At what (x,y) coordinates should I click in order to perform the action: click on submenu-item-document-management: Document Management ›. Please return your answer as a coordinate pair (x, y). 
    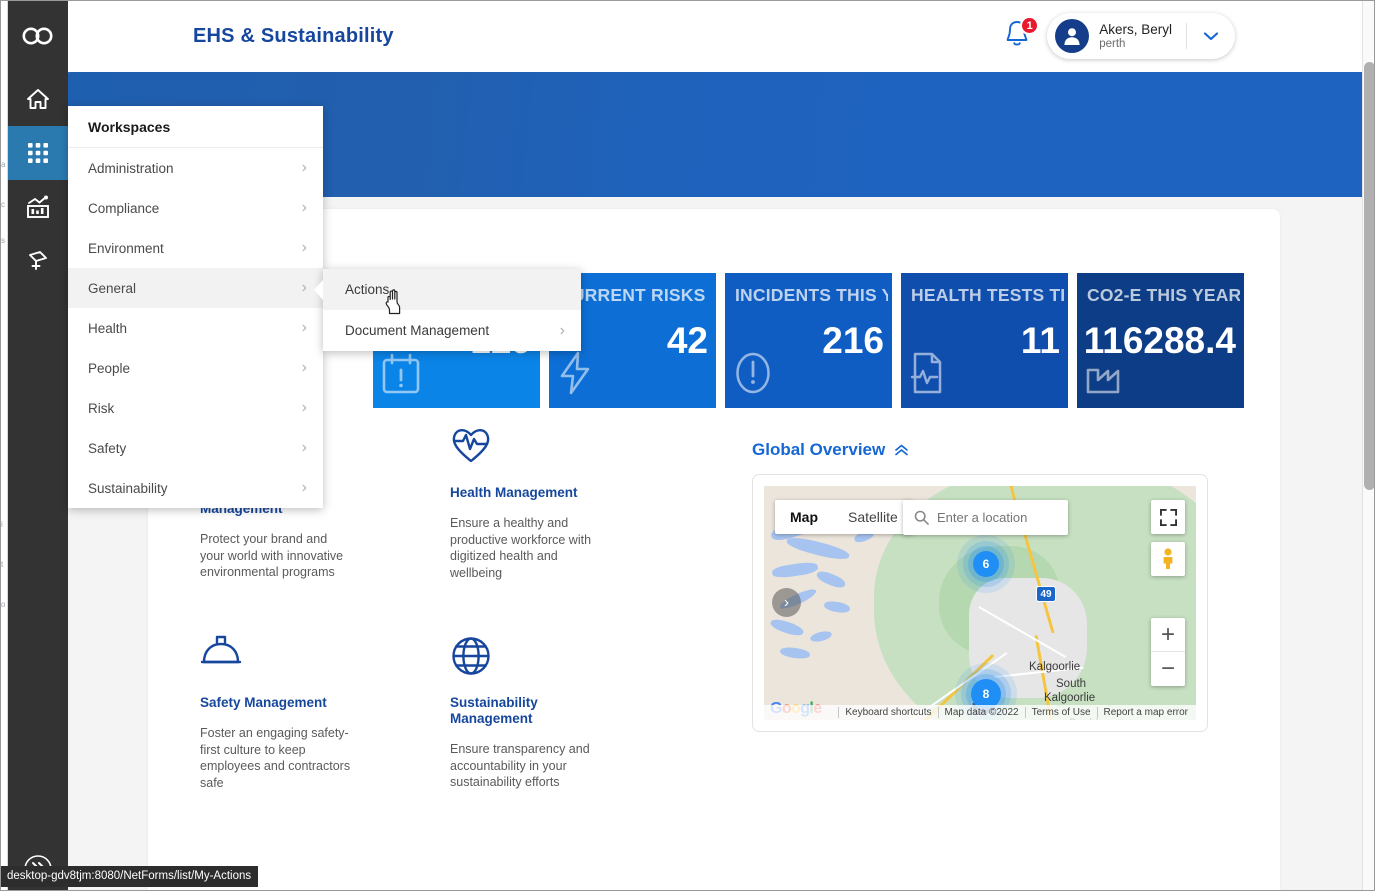
    Looking at the image, I should click on (452, 330).